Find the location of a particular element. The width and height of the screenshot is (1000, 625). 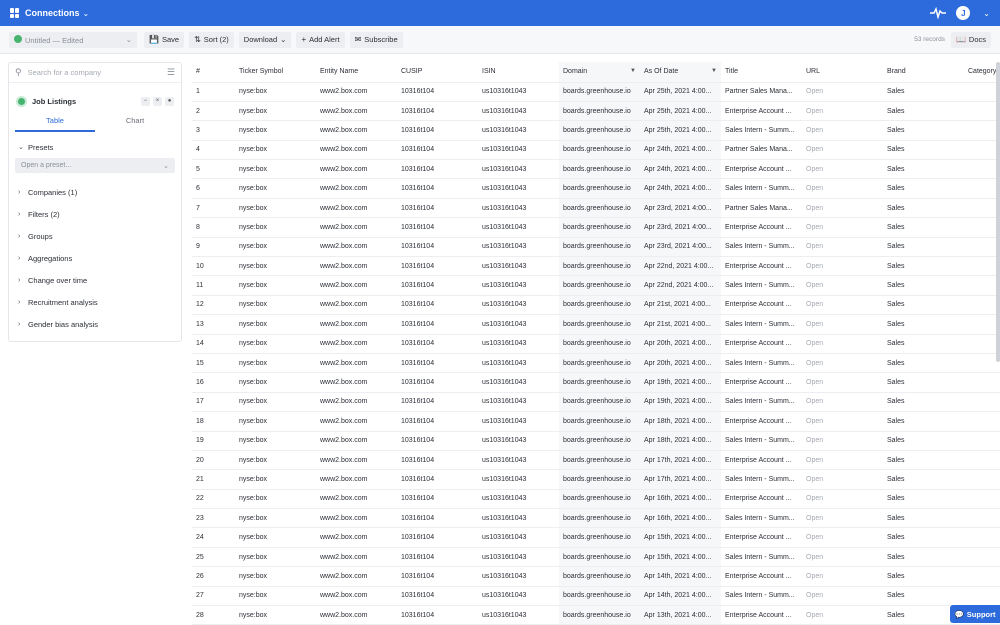

user-avatar: J is located at coordinates (963, 13).